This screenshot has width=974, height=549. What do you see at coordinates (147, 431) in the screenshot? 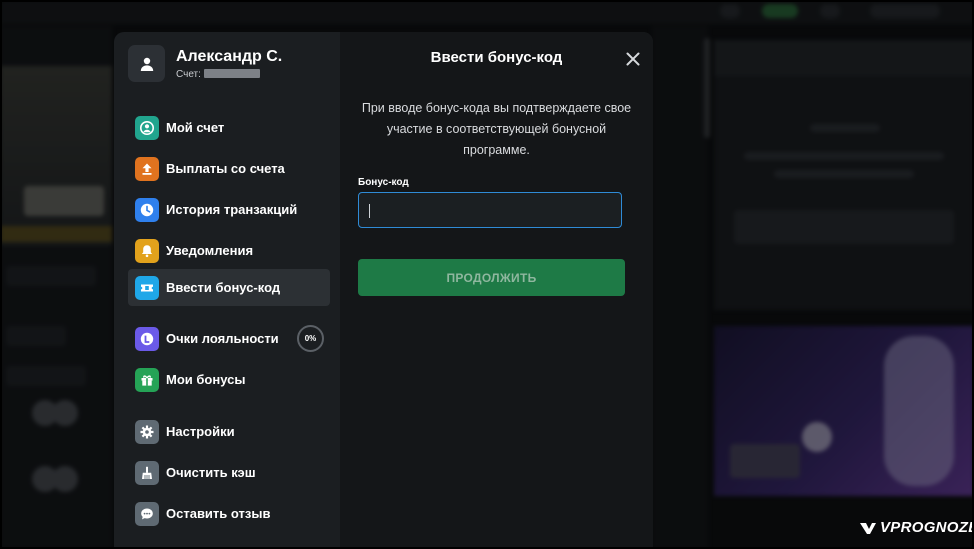
I see `gear-icon` at bounding box center [147, 431].